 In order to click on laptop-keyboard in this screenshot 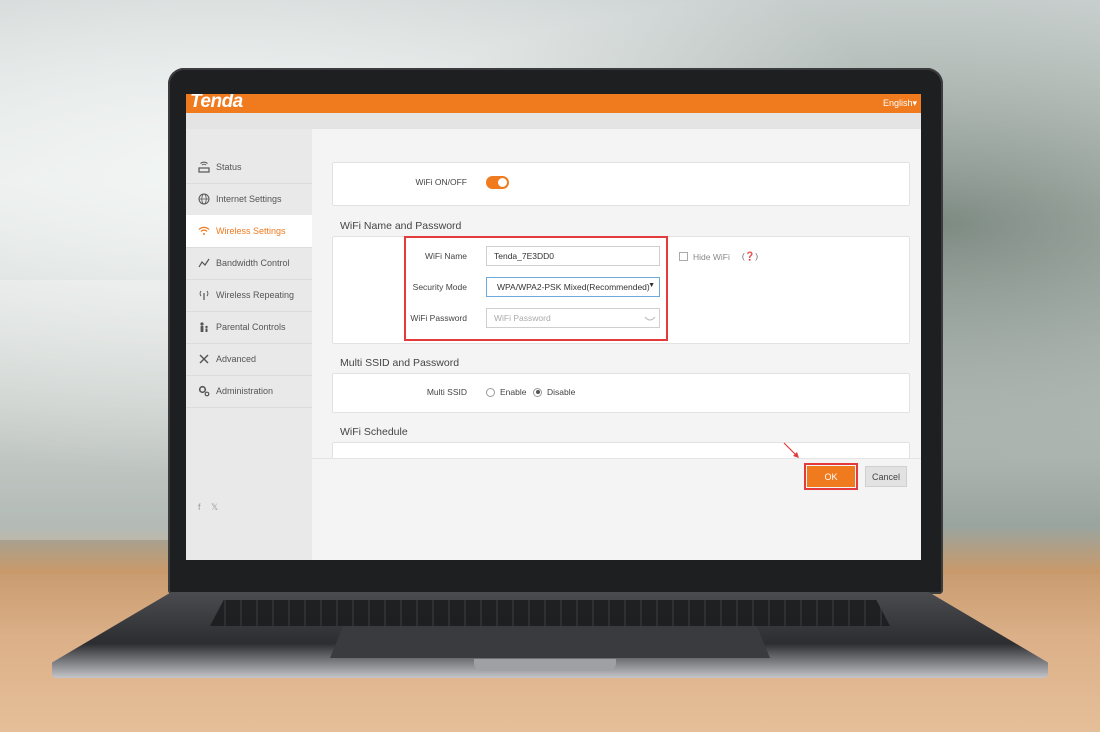, I will do `click(550, 613)`.